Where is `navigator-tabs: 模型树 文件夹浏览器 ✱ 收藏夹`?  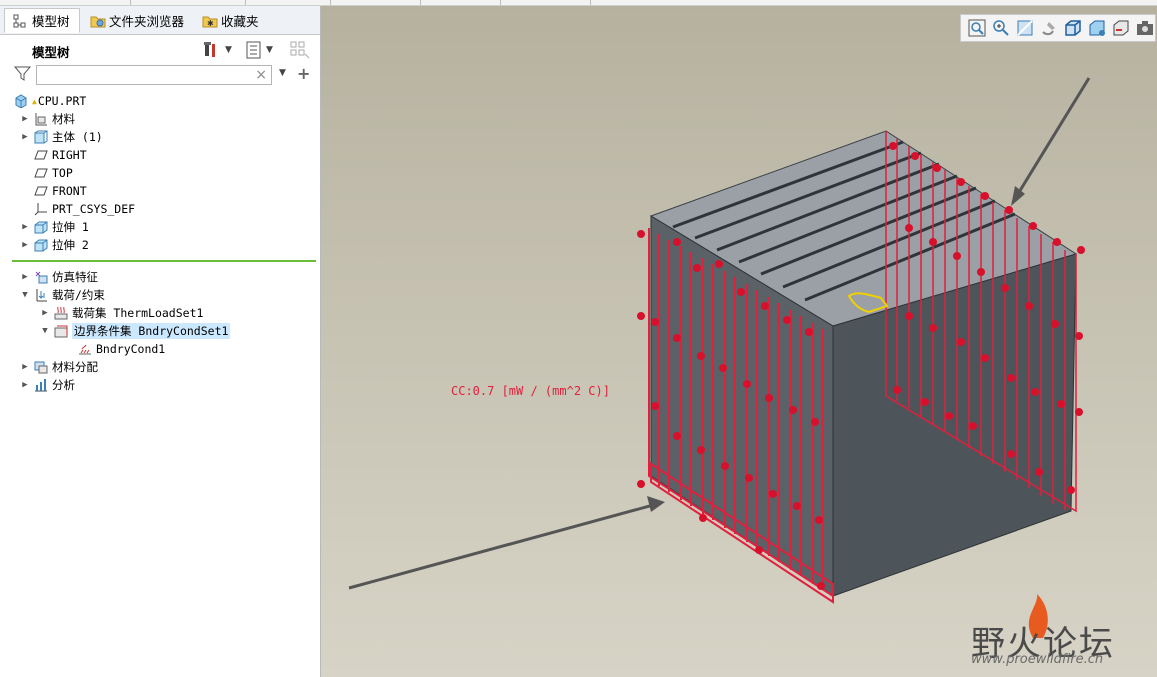
navigator-tabs: 模型树 文件夹浏览器 ✱ 收藏夹 is located at coordinates (160, 20).